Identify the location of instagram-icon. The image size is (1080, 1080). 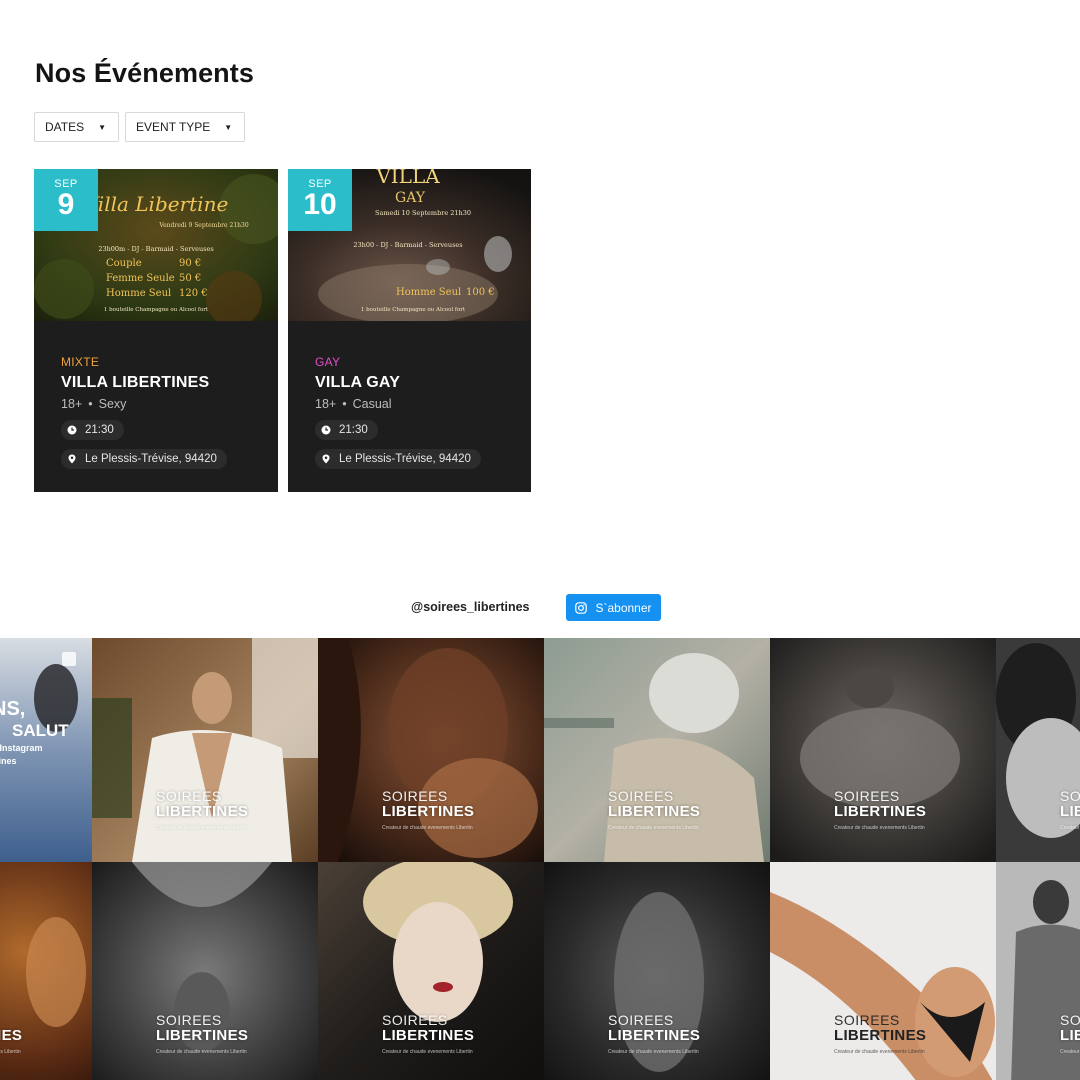
(581, 607).